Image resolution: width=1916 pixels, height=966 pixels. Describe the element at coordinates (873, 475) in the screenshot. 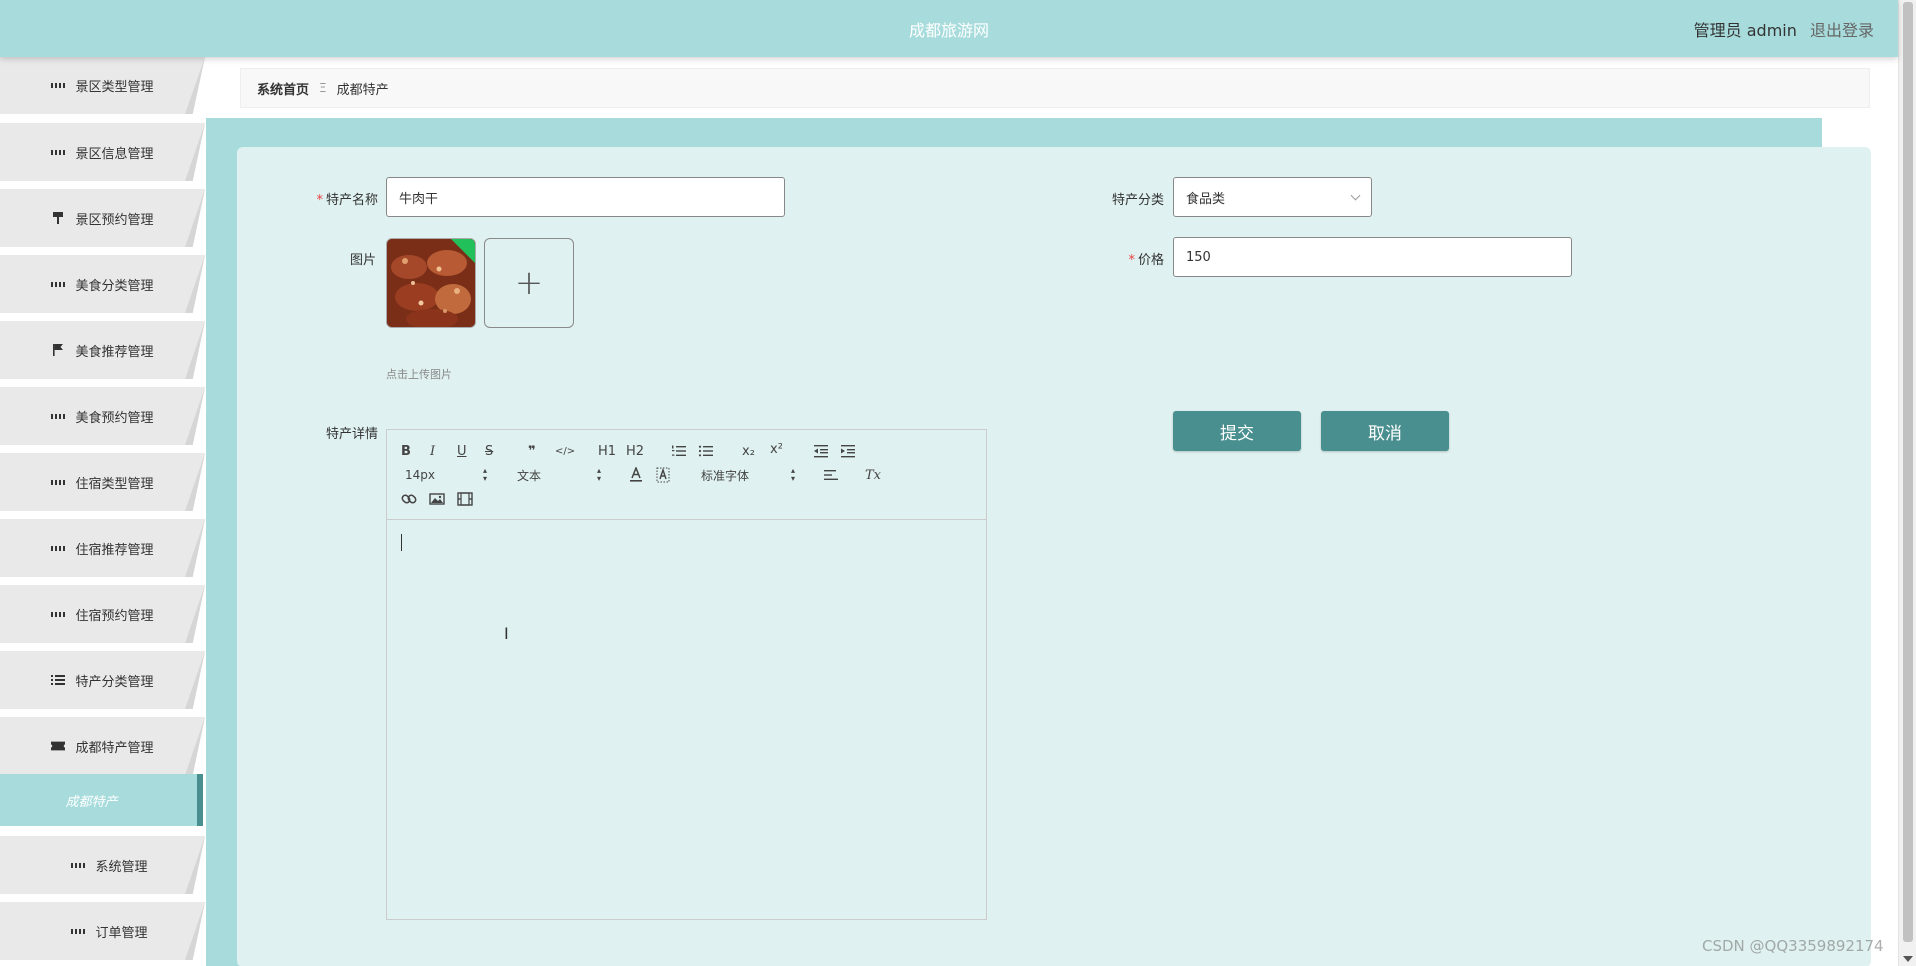

I see `clear-format-button: Tx` at that location.